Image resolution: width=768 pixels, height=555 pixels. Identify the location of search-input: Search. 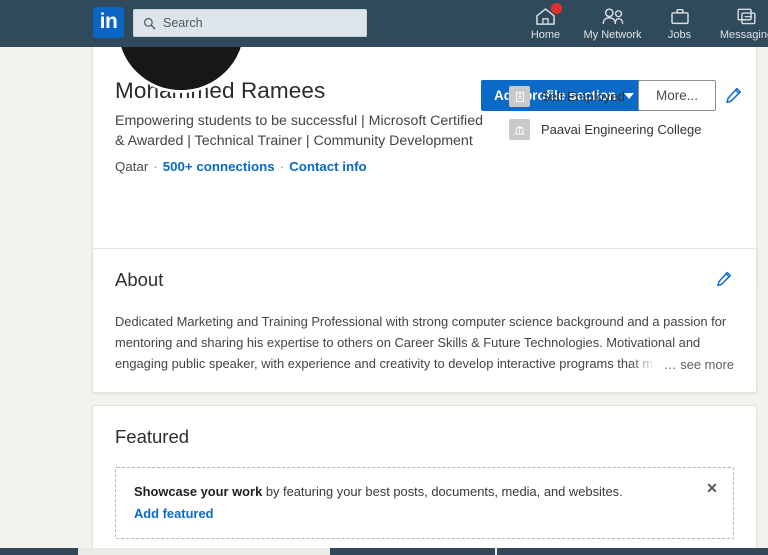
(250, 23).